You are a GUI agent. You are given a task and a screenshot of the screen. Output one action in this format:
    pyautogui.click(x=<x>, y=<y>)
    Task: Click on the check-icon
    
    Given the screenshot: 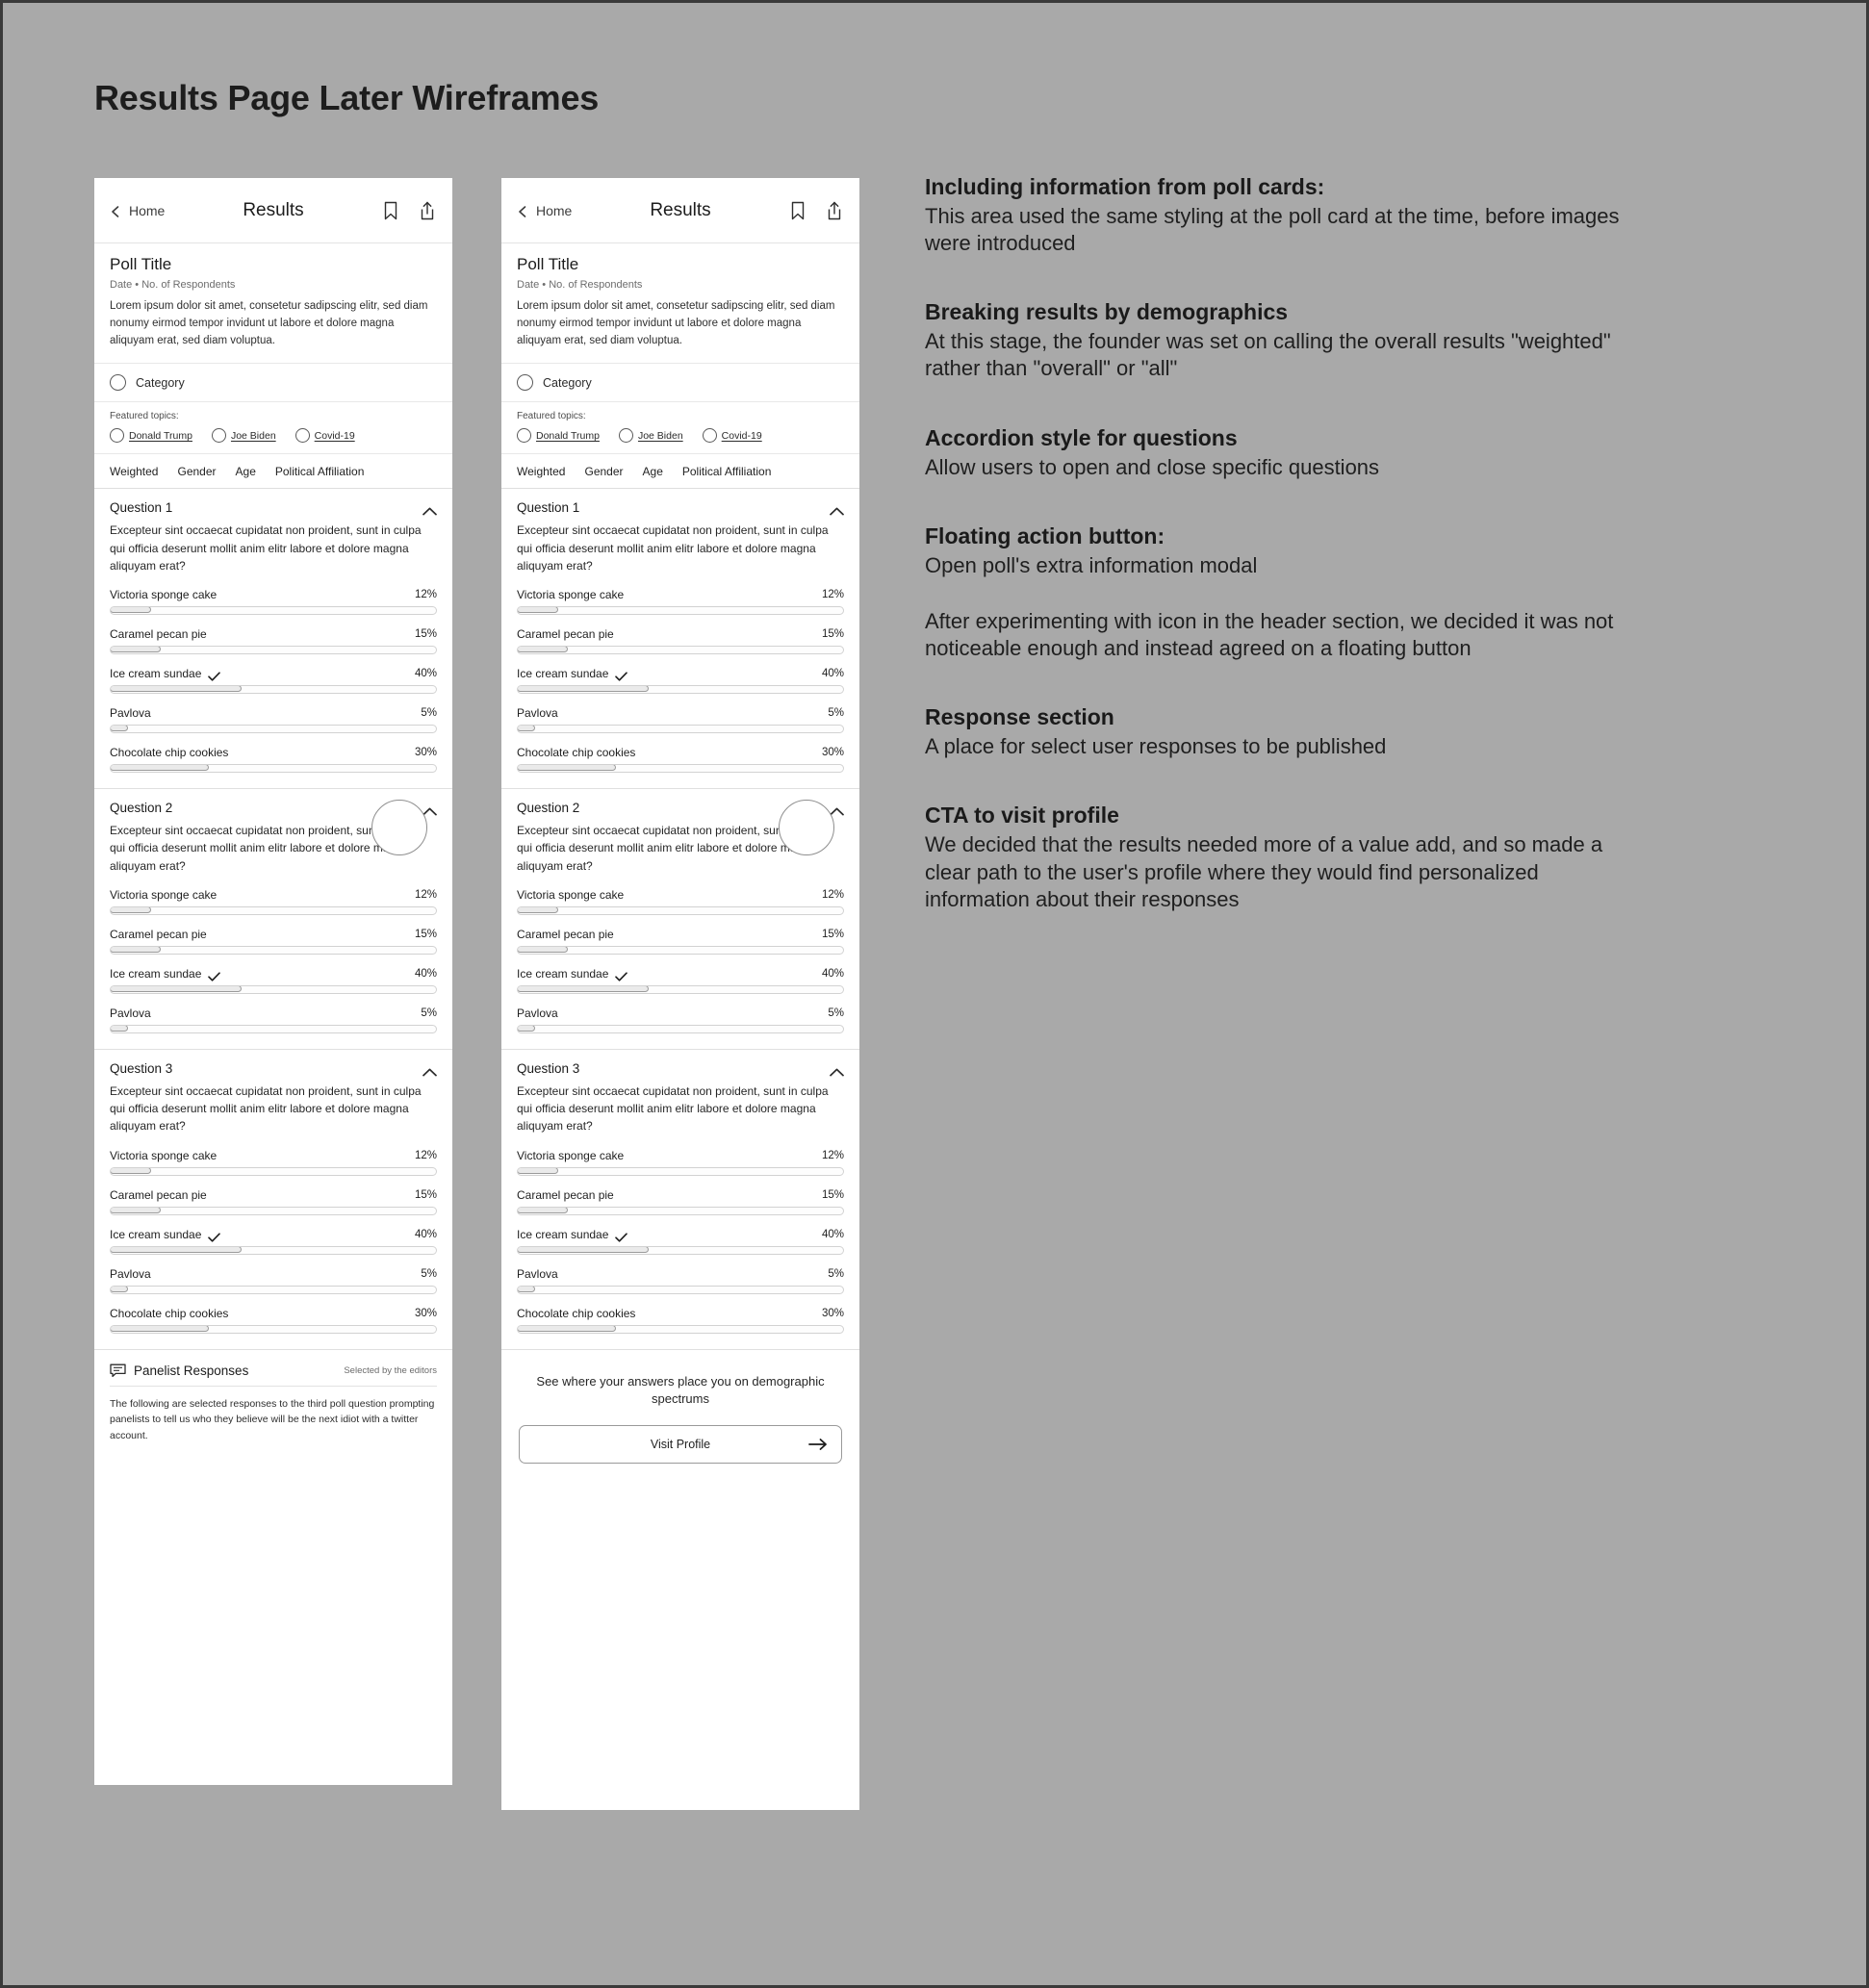 What is the action you would take?
    pyautogui.click(x=214, y=1236)
    